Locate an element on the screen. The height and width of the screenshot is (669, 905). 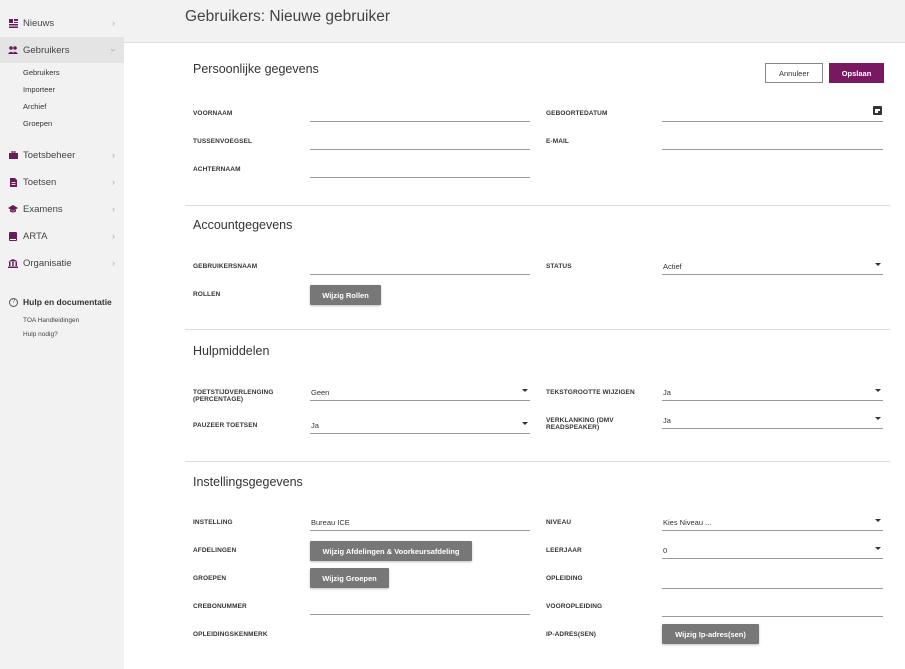
save-button: Opslaan is located at coordinates (856, 73).